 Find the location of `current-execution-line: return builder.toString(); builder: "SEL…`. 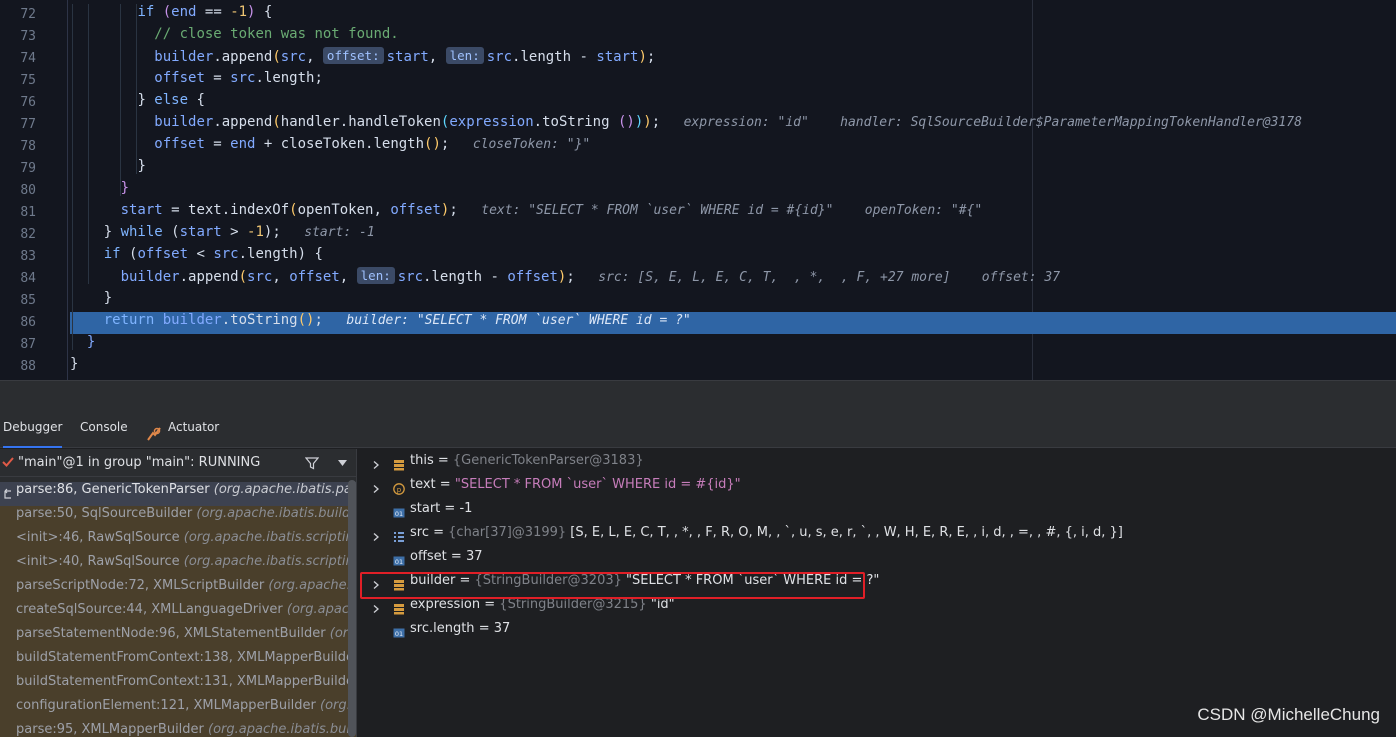

current-execution-line: return builder.toString(); builder: "SEL… is located at coordinates (733, 323).